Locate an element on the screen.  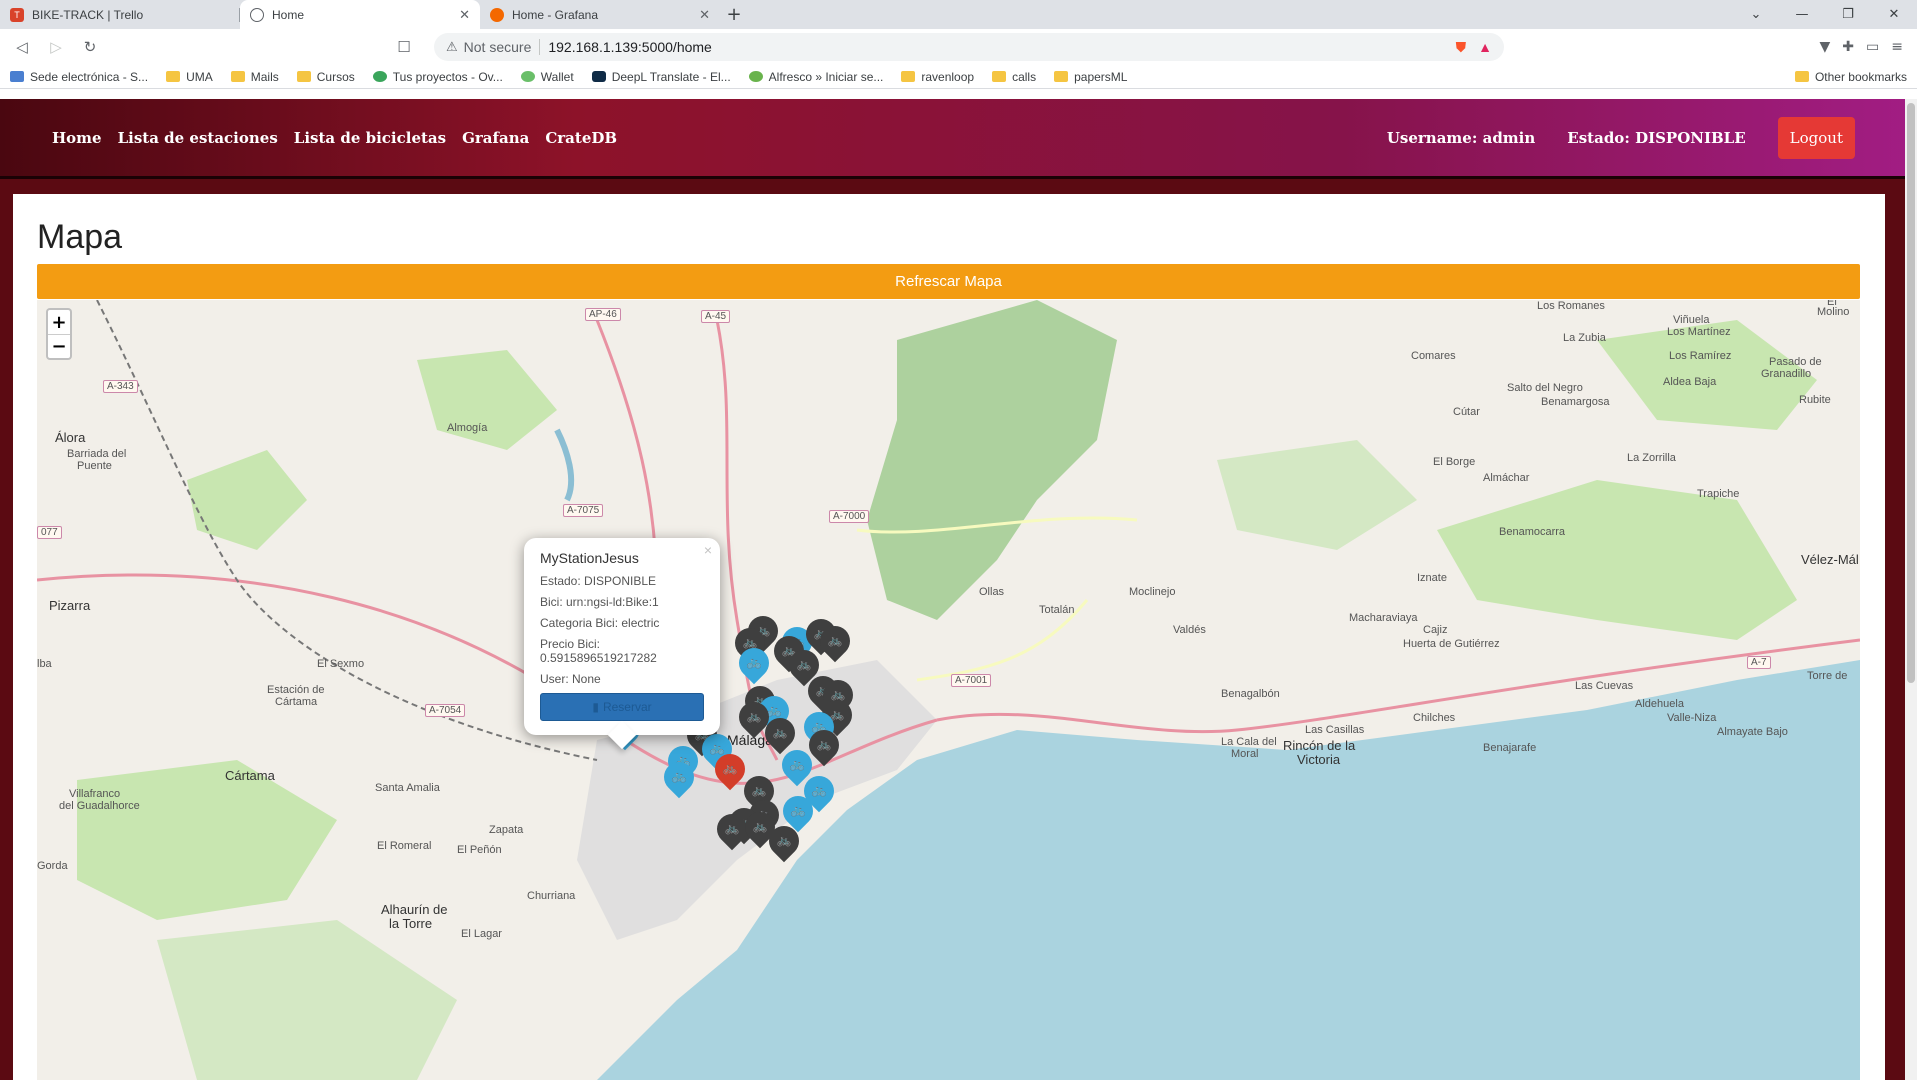
minimize-icon: — is located at coordinates (1802, 14).